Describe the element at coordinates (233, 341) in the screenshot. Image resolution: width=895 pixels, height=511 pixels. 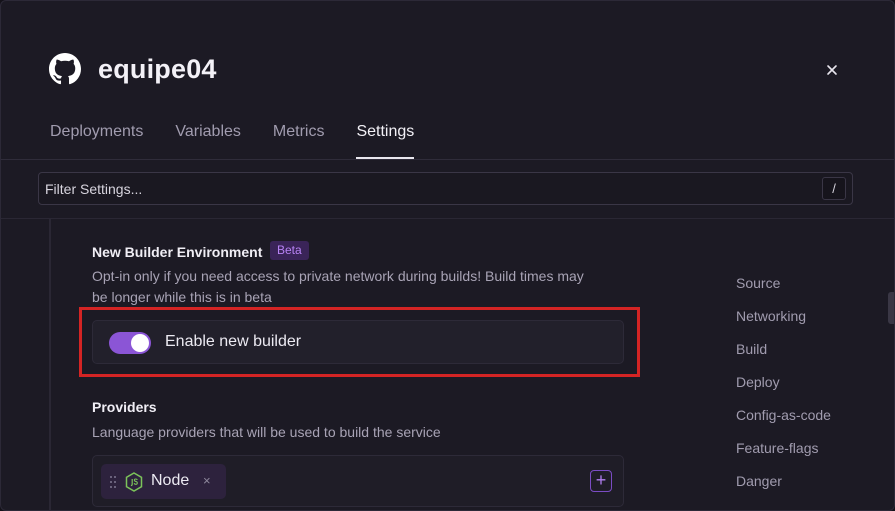
I see `toggle-label: Enable new builder` at that location.